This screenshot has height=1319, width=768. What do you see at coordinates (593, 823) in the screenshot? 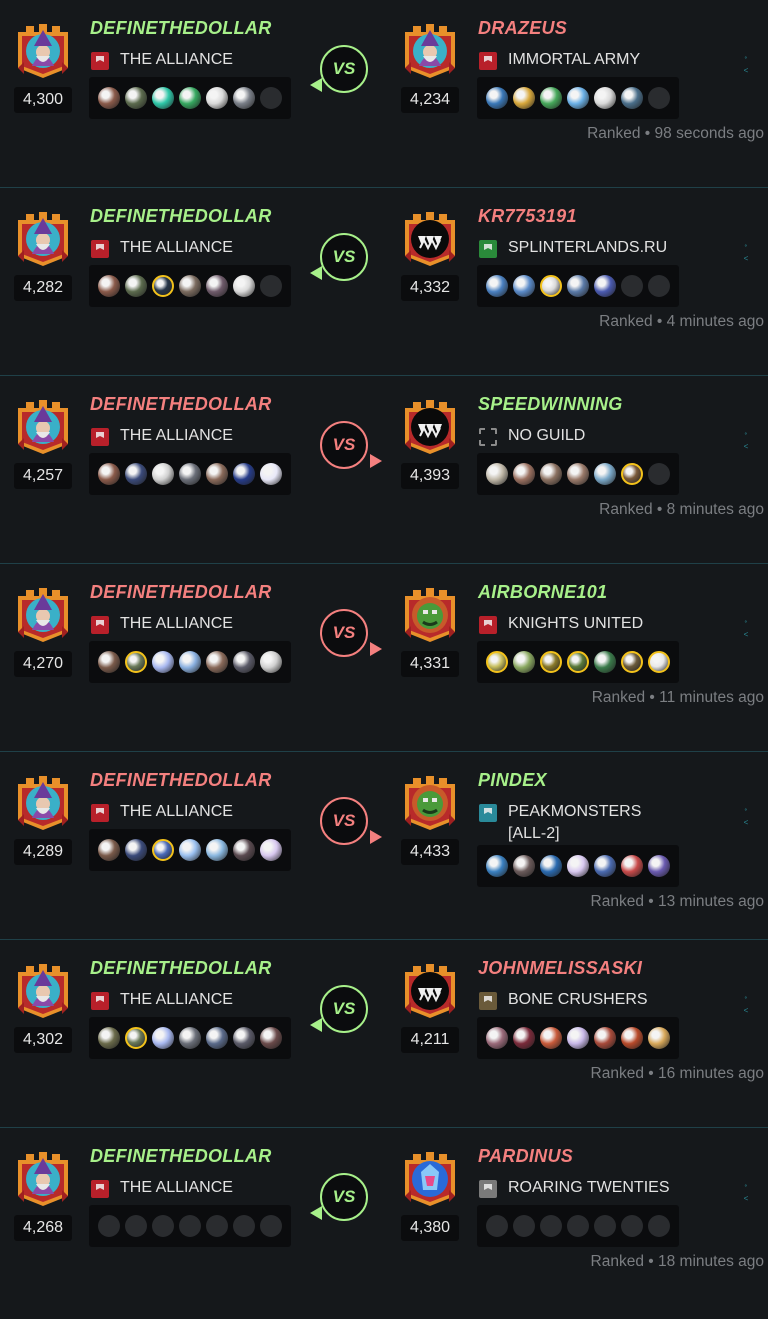
I see `right-guild-name: PEAKMONSTERS [ALL-2]` at bounding box center [593, 823].